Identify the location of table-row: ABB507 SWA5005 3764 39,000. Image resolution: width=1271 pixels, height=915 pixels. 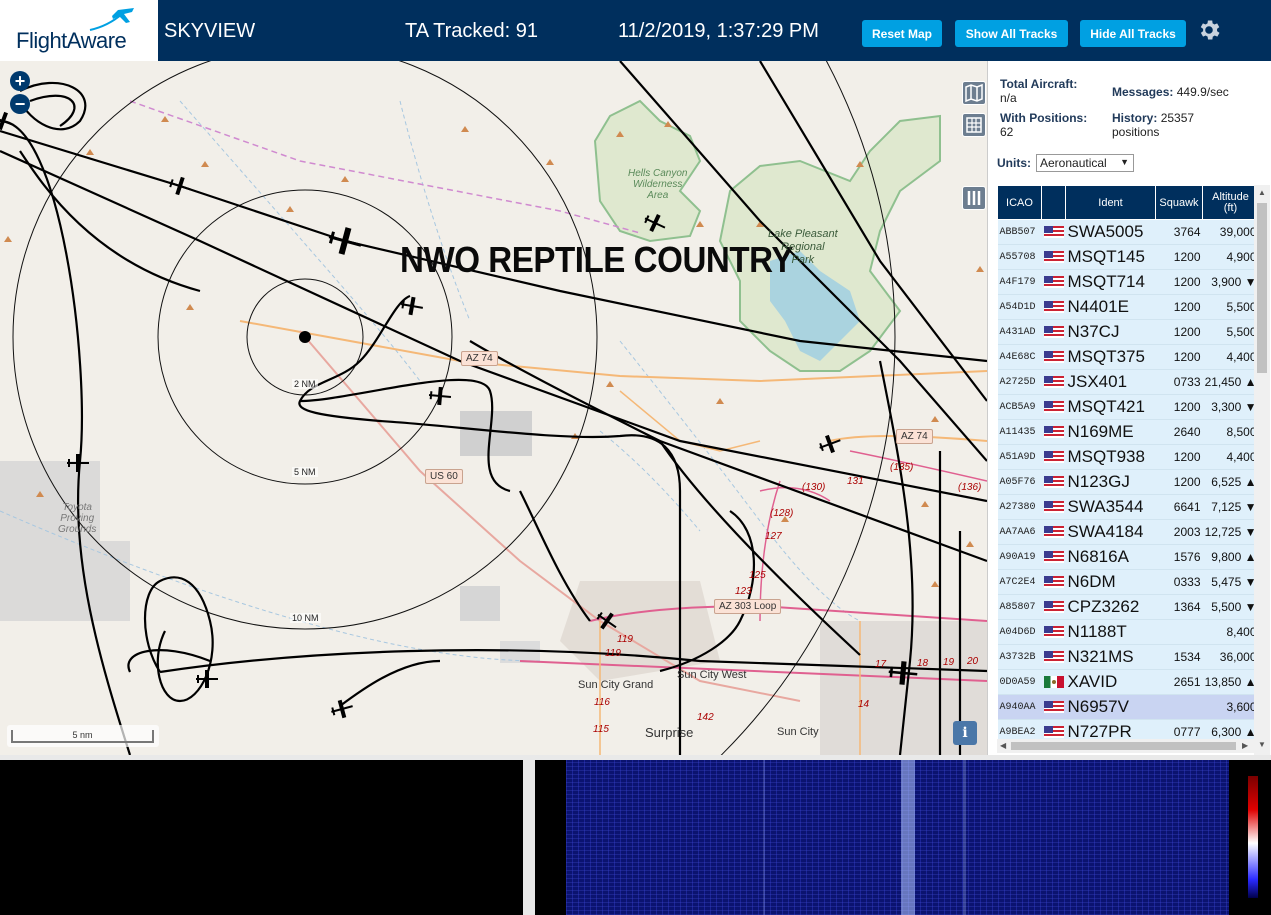
(1128, 232).